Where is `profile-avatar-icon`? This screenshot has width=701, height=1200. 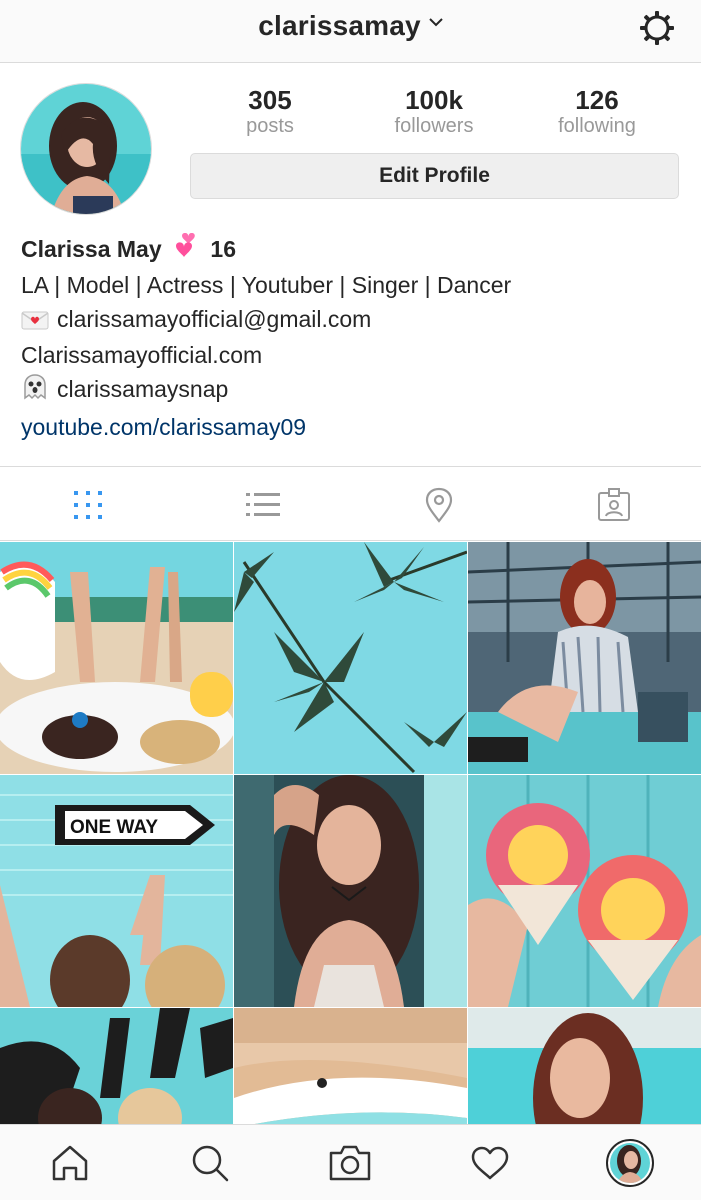 profile-avatar-icon is located at coordinates (630, 1163).